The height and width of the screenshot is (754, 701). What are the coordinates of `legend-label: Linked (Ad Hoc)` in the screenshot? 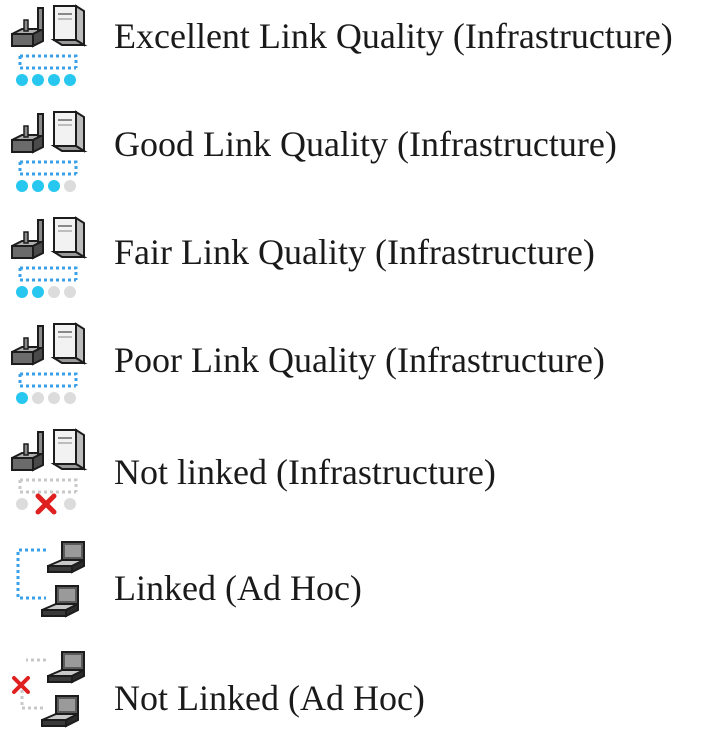 It's located at (238, 588).